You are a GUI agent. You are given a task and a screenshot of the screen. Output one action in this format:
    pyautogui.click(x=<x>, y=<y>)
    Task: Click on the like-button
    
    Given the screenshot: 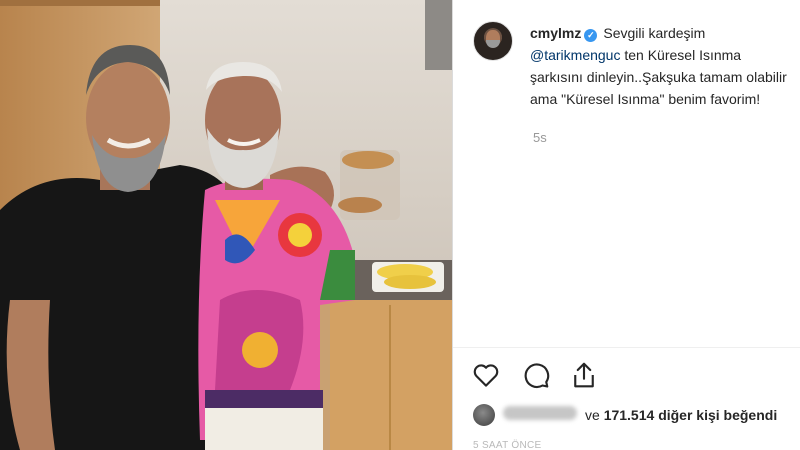 What is the action you would take?
    pyautogui.click(x=488, y=375)
    